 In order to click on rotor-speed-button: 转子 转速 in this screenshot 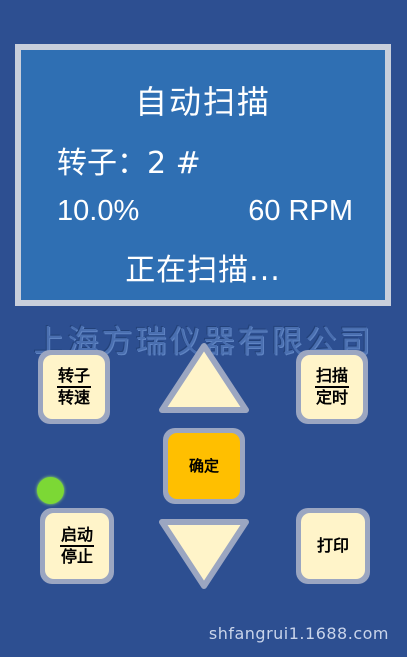, I will do `click(74, 387)`.